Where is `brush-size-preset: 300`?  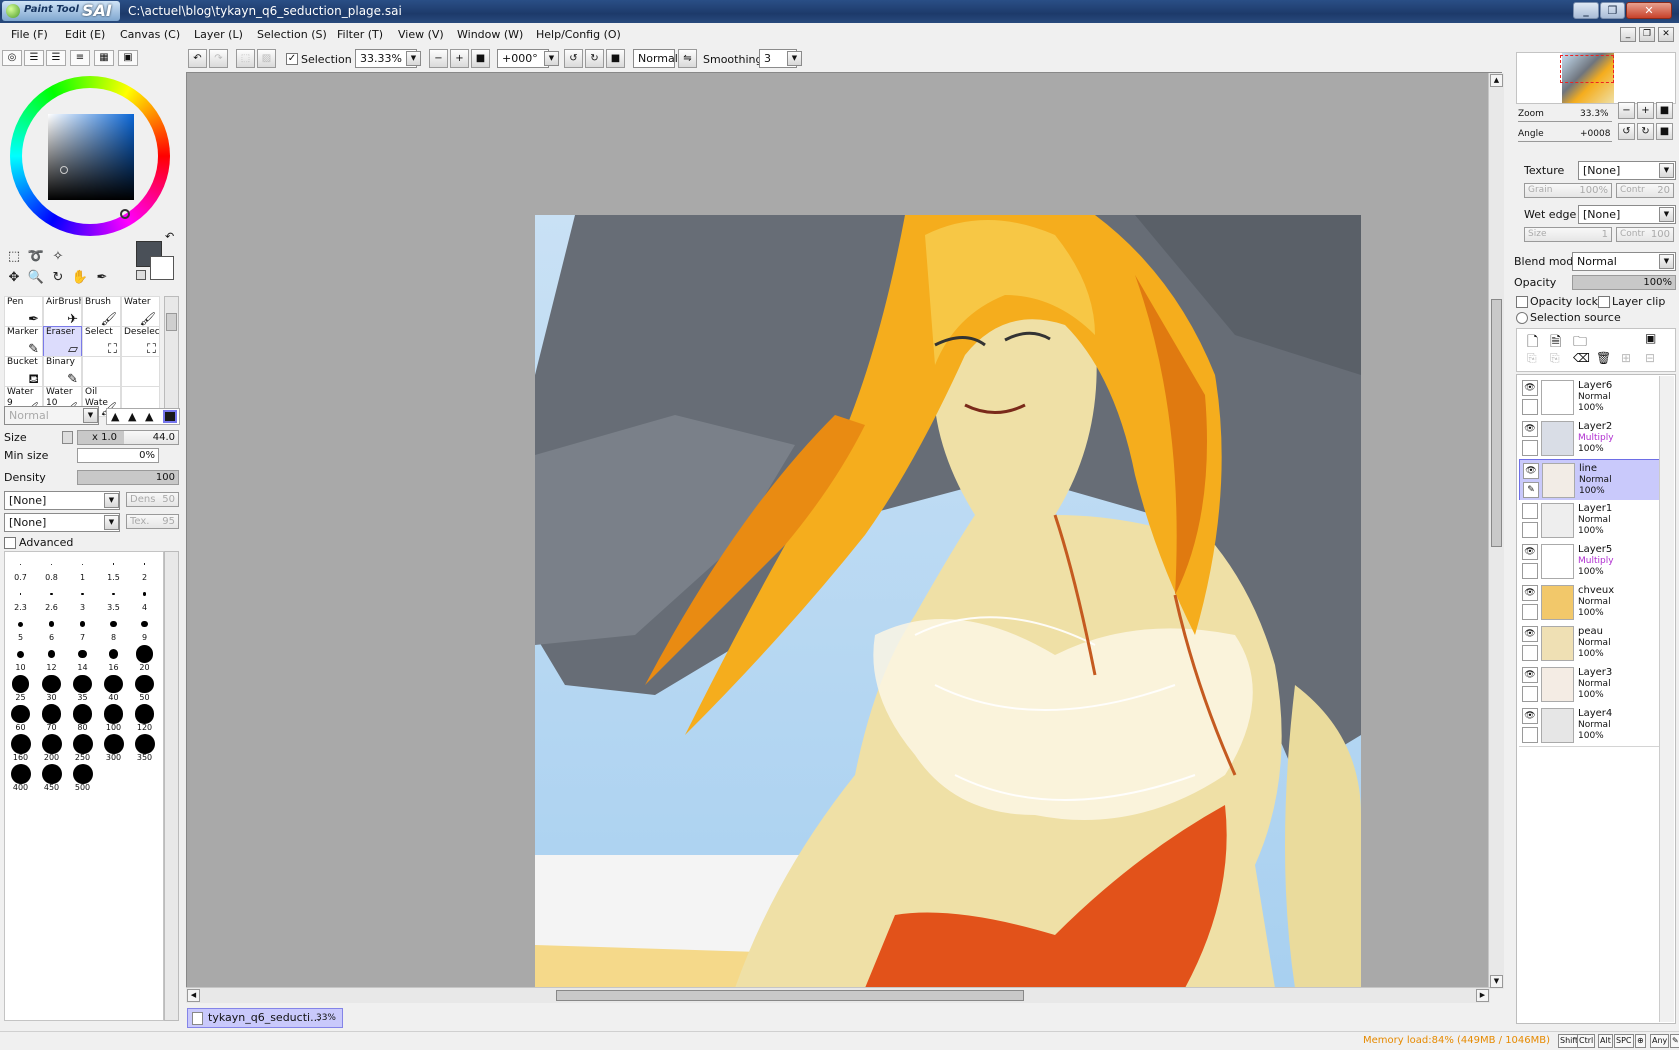 brush-size-preset: 300 is located at coordinates (113, 747).